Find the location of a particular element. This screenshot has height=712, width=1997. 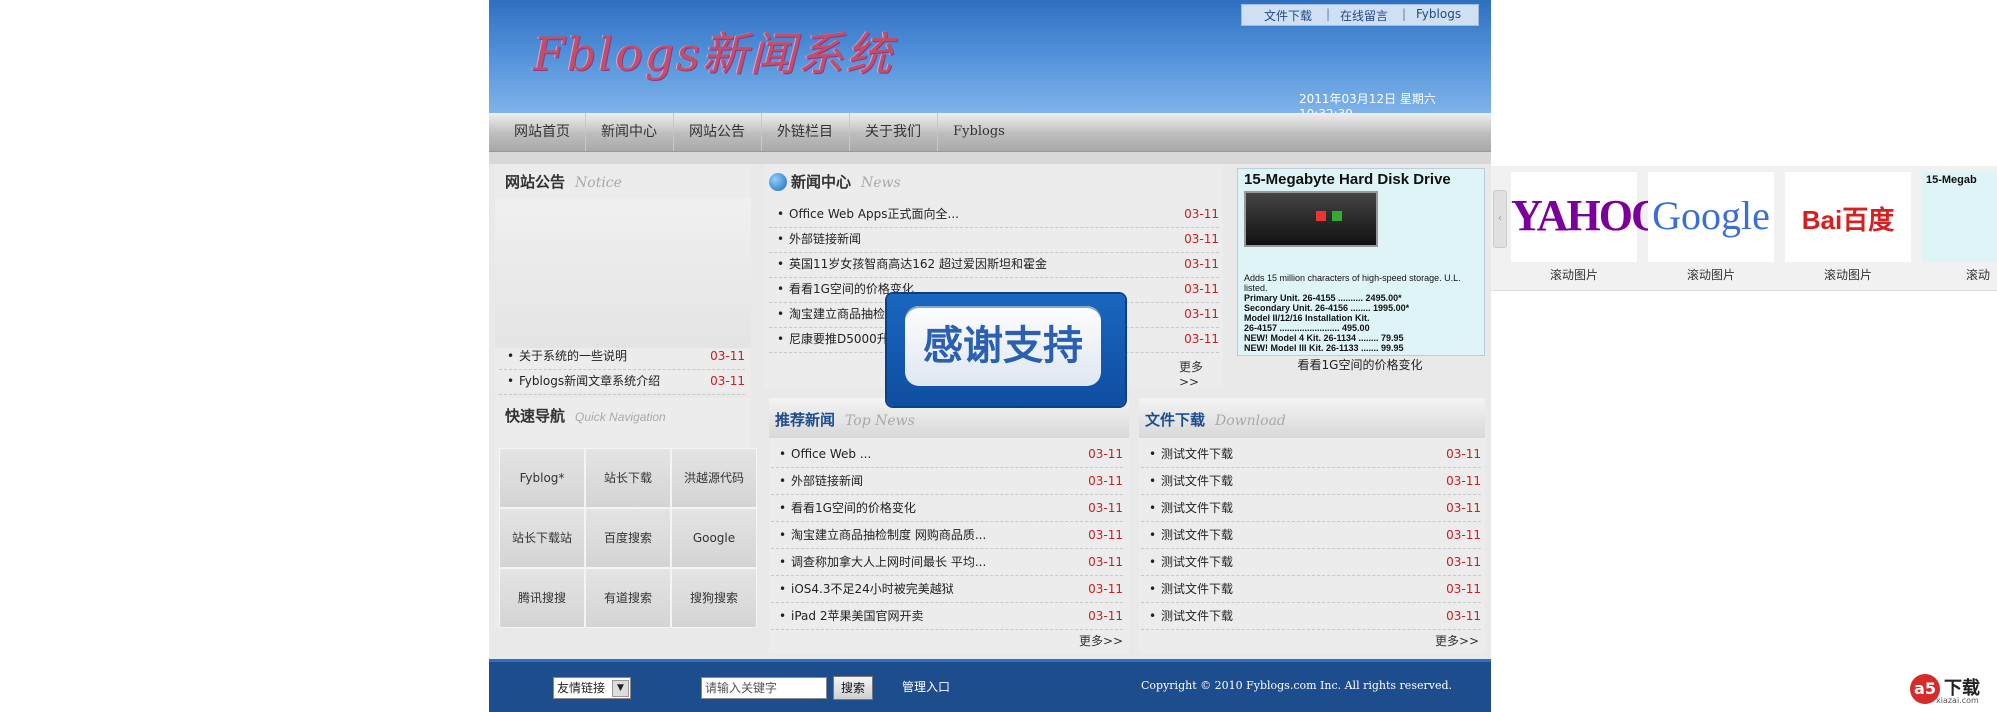

download-title: 文件下载 Download is located at coordinates (1215, 420).